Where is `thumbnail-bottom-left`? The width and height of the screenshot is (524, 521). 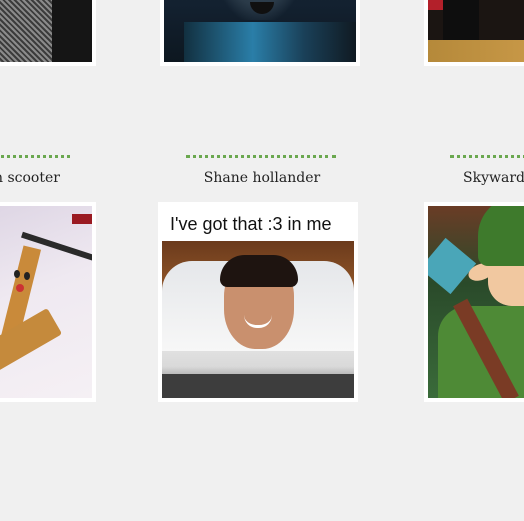
thumbnail-bottom-left is located at coordinates (48, 302).